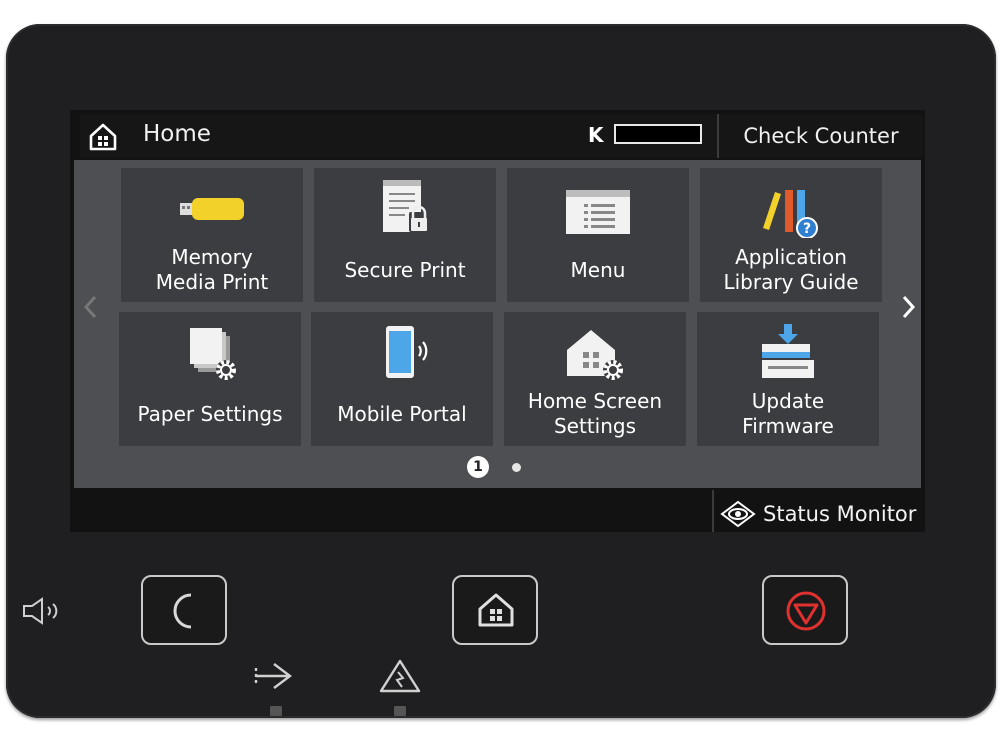 Image resolution: width=1001 pixels, height=744 pixels. What do you see at coordinates (405, 269) in the screenshot?
I see `tile-label: Secure Print` at bounding box center [405, 269].